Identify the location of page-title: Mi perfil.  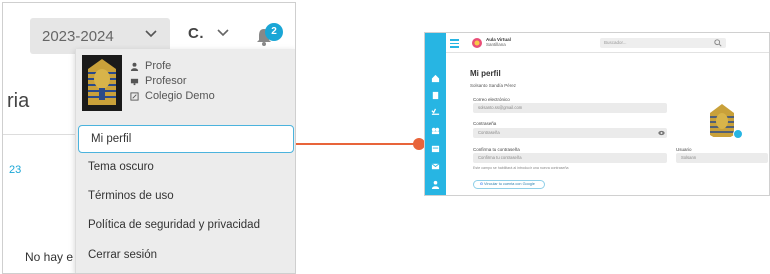
(485, 73).